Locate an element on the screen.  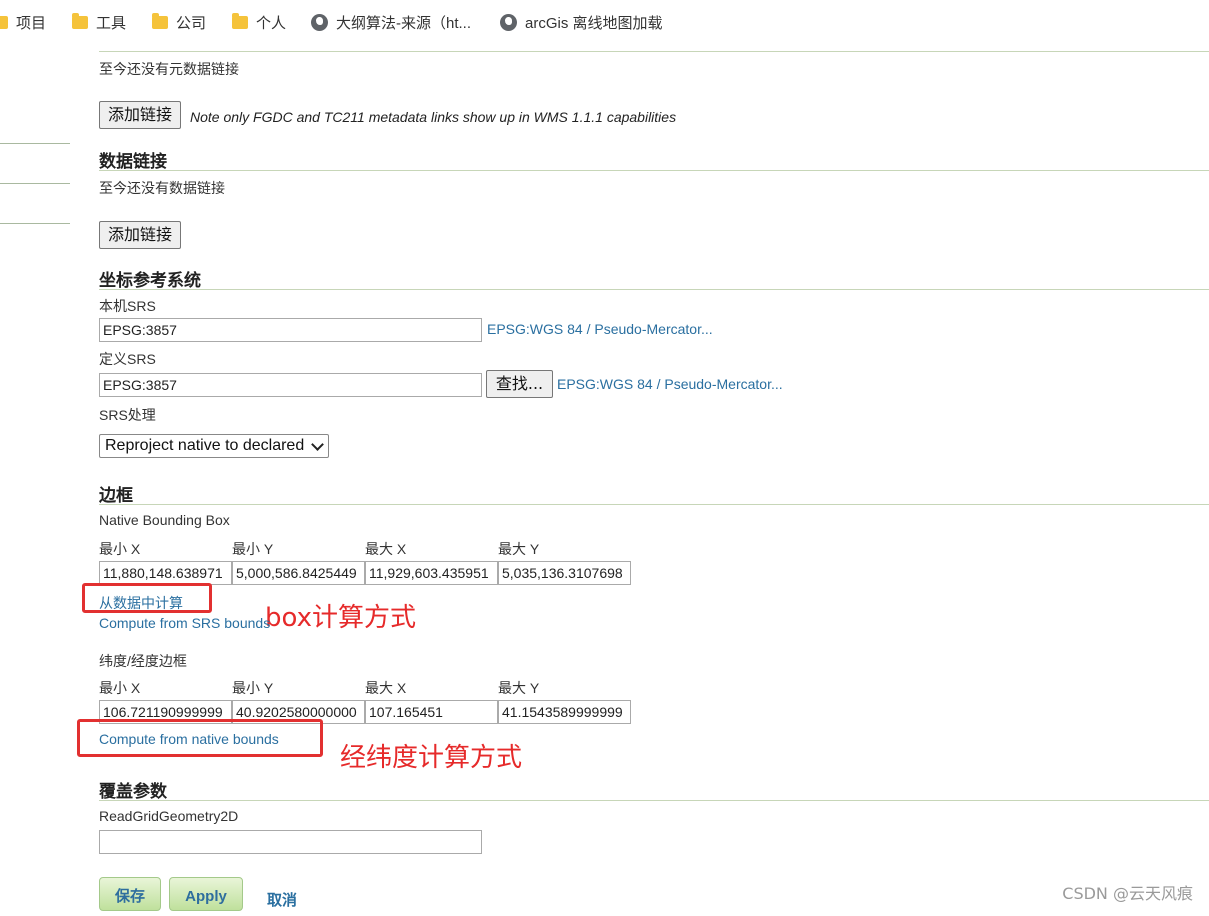
coverage-title: 覆盖参数 is located at coordinates (133, 791).